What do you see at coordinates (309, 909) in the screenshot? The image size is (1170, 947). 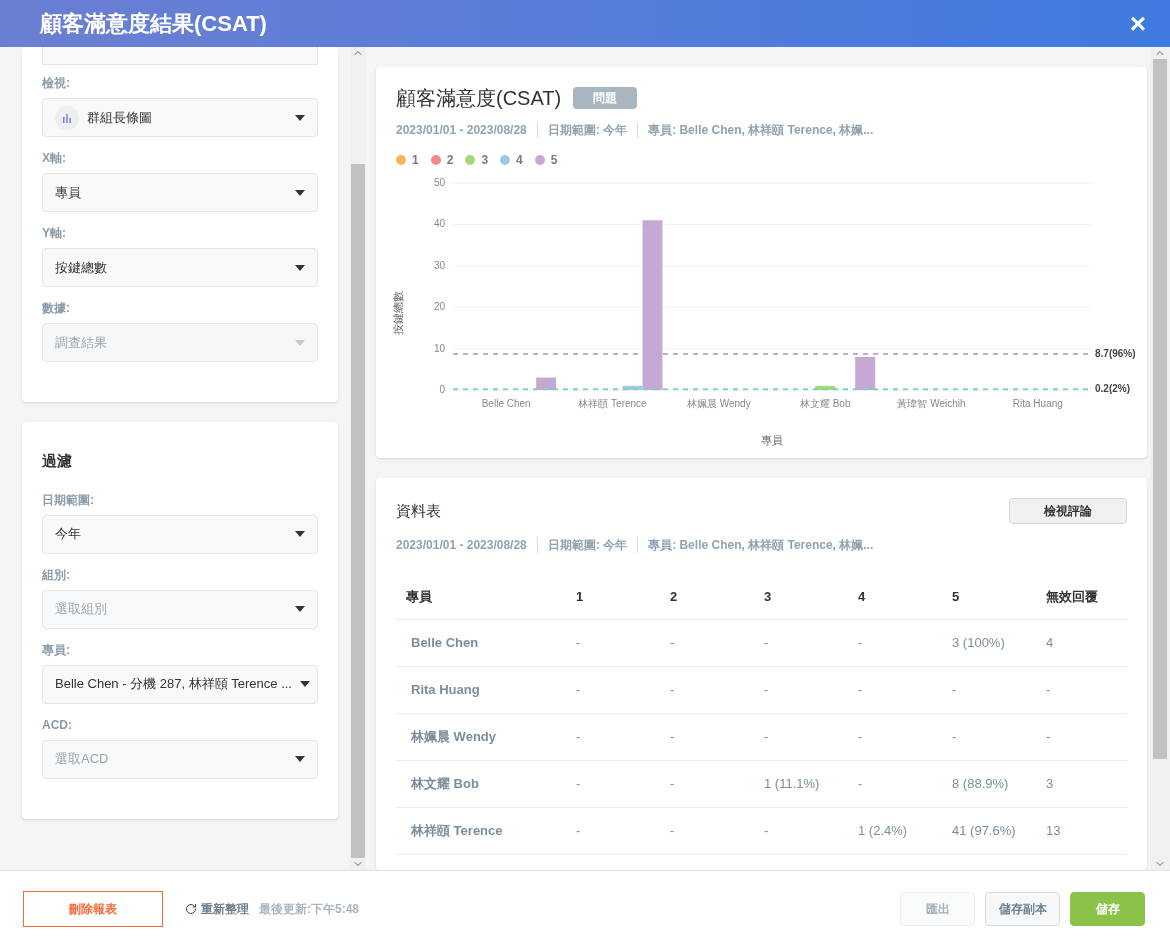 I see `last-updated-text: 最後更新:下午5:48` at bounding box center [309, 909].